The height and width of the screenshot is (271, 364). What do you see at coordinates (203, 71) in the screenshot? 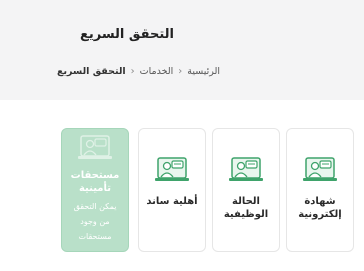
I see `breadcrumb-home-link: الرئيسية` at bounding box center [203, 71].